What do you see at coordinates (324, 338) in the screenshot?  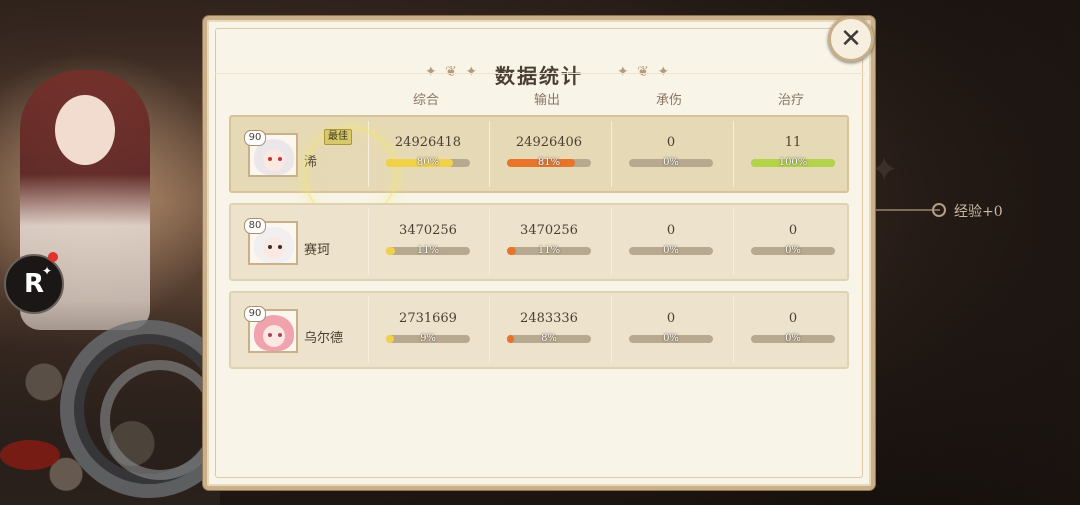 I see `character-name: 乌尔德` at bounding box center [324, 338].